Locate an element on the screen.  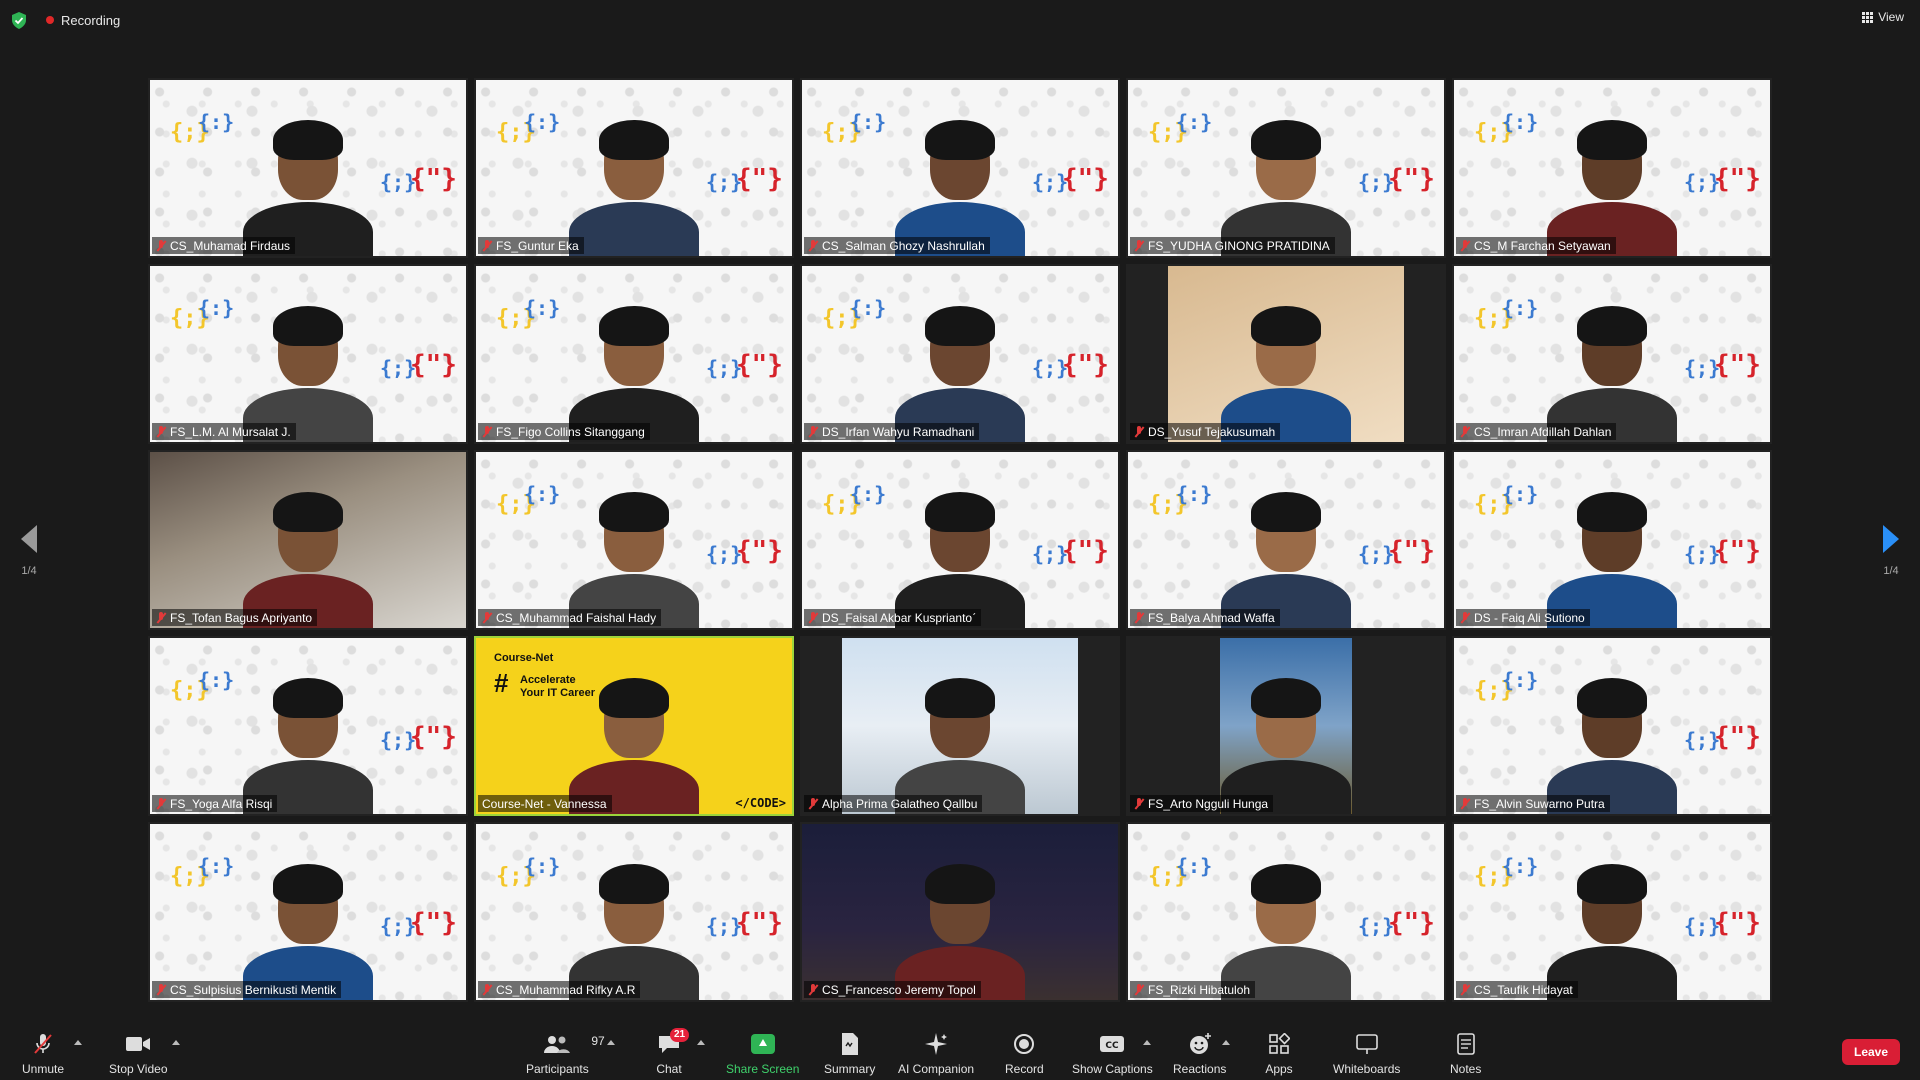
participant-name-label: DS_Irfan Wahyu Ramadhani is located at coordinates (892, 431).